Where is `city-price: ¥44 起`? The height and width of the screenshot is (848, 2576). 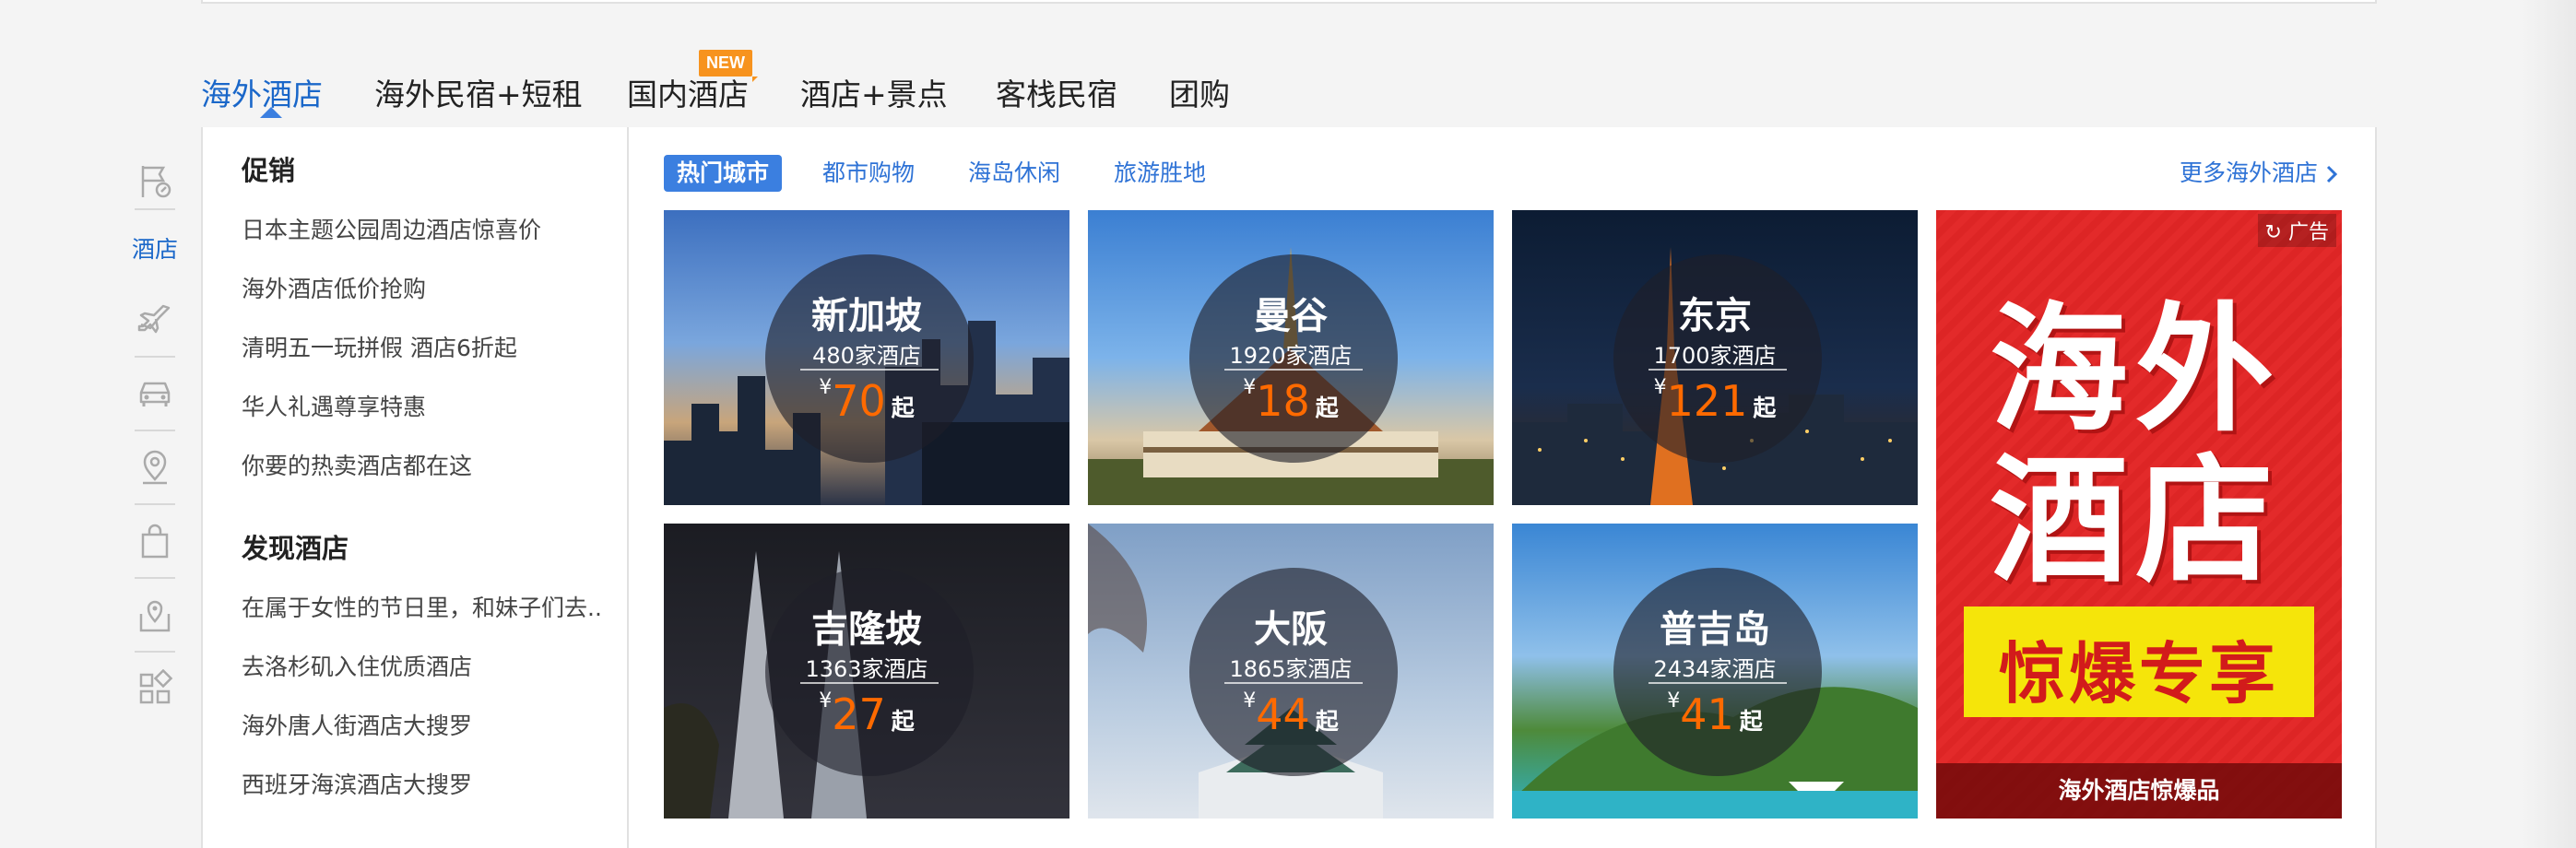
city-price: ¥44 起 is located at coordinates (1291, 714).